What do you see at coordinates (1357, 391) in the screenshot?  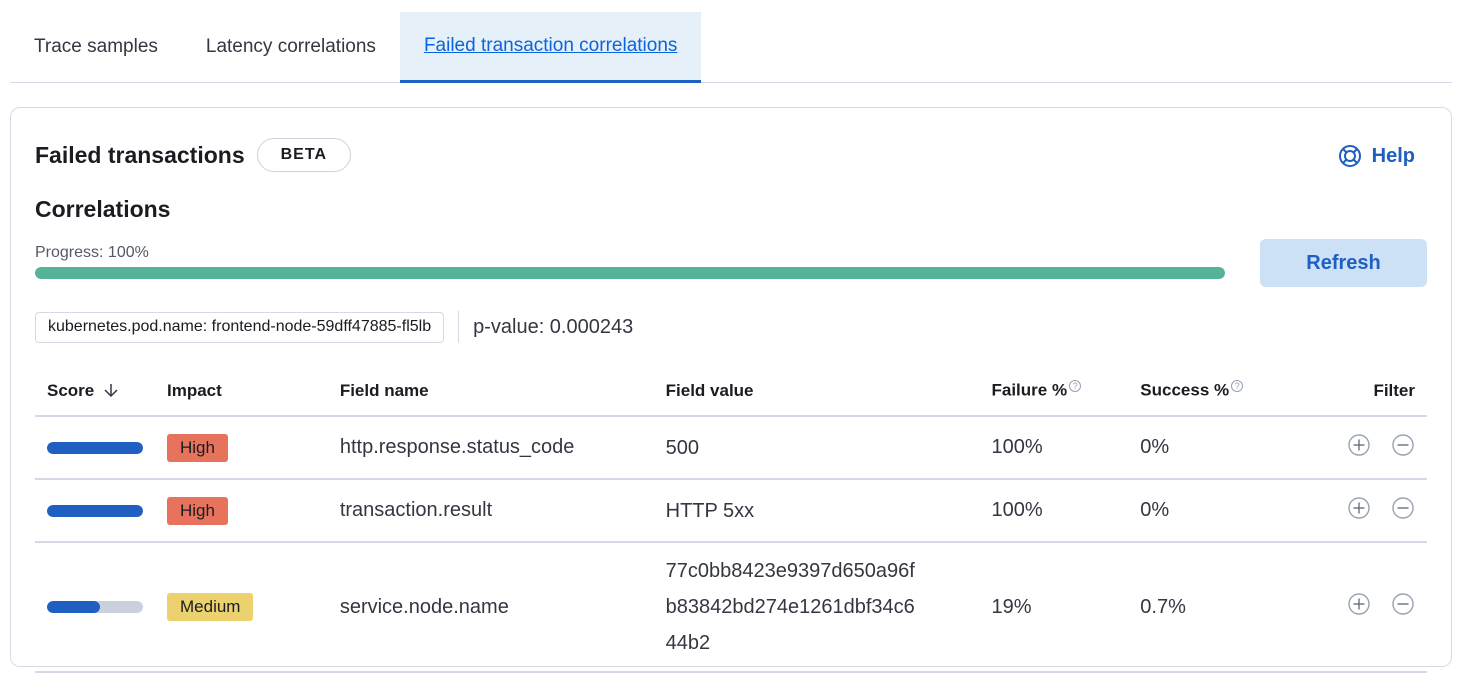 I see `column-header-filter: Filter` at bounding box center [1357, 391].